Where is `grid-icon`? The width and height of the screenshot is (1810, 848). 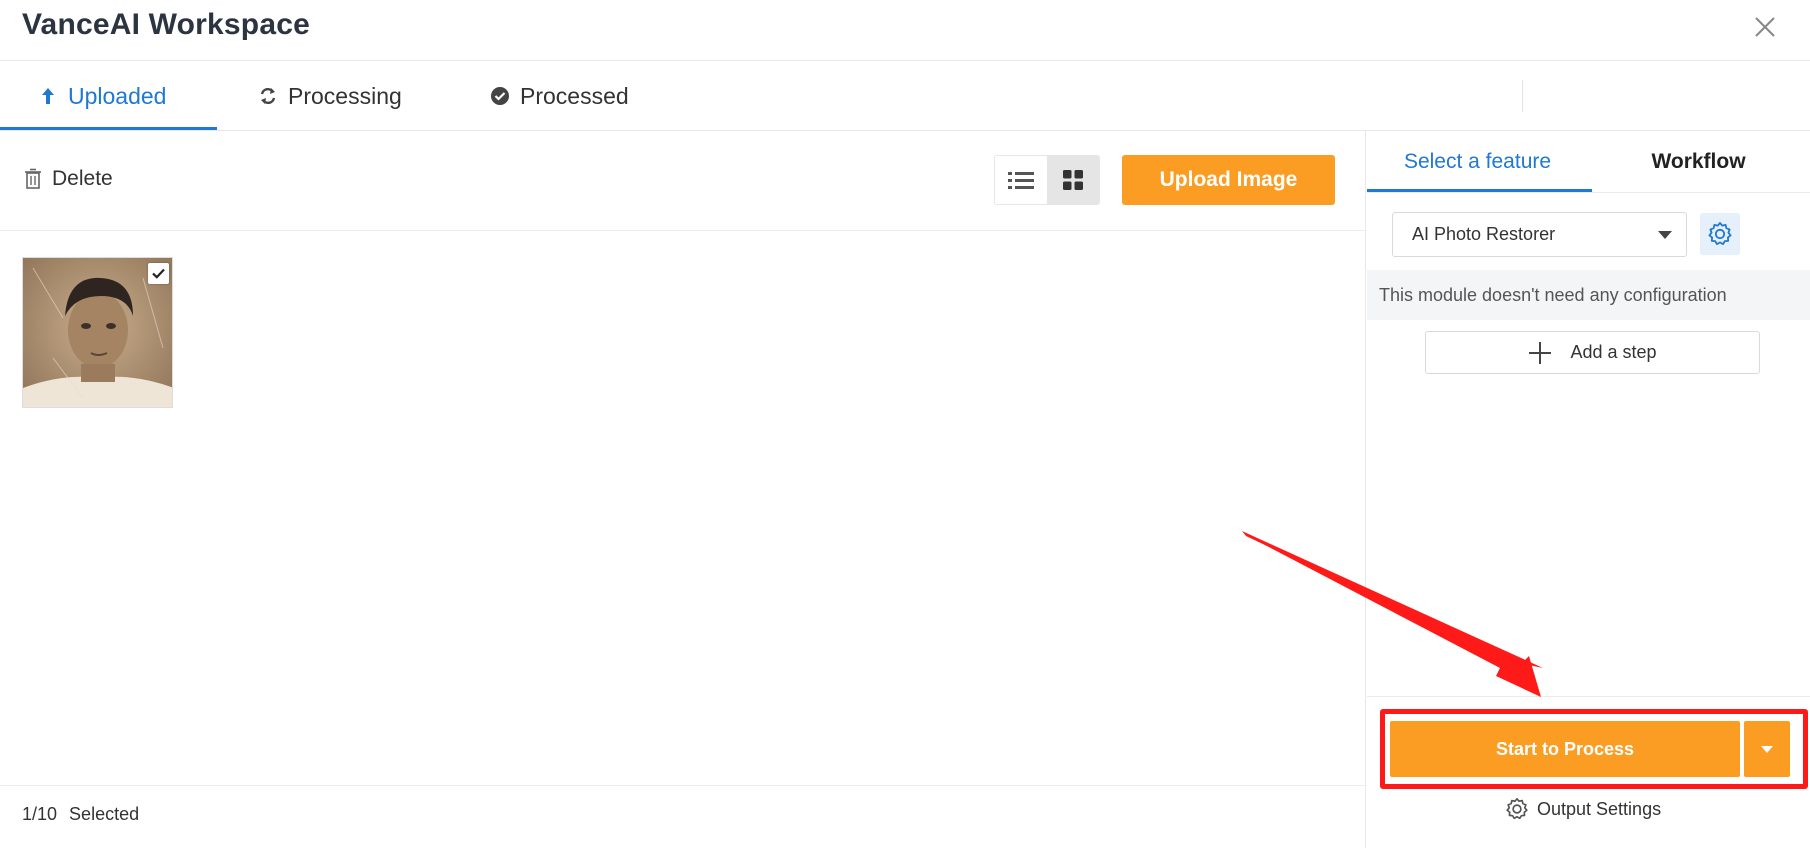 grid-icon is located at coordinates (1073, 180).